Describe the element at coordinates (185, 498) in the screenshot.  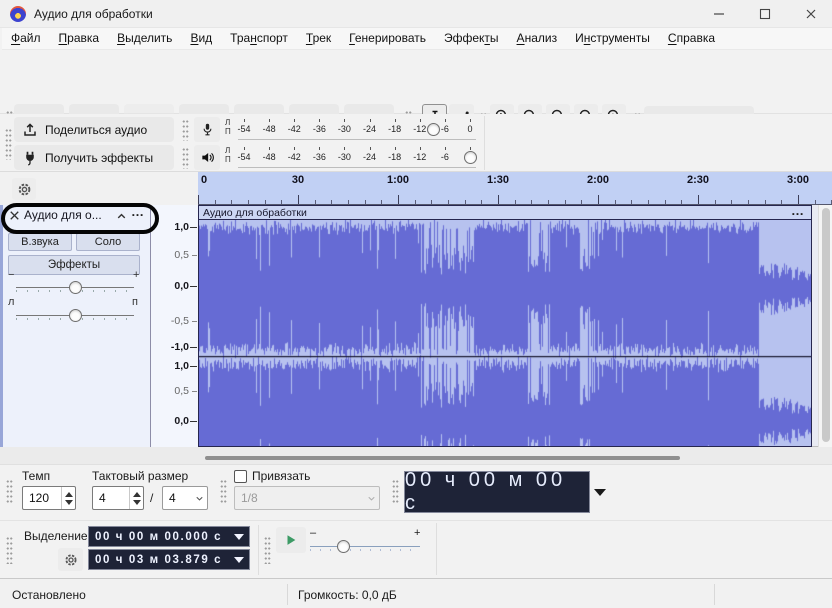
I see `timesig-lower-select: 4` at that location.